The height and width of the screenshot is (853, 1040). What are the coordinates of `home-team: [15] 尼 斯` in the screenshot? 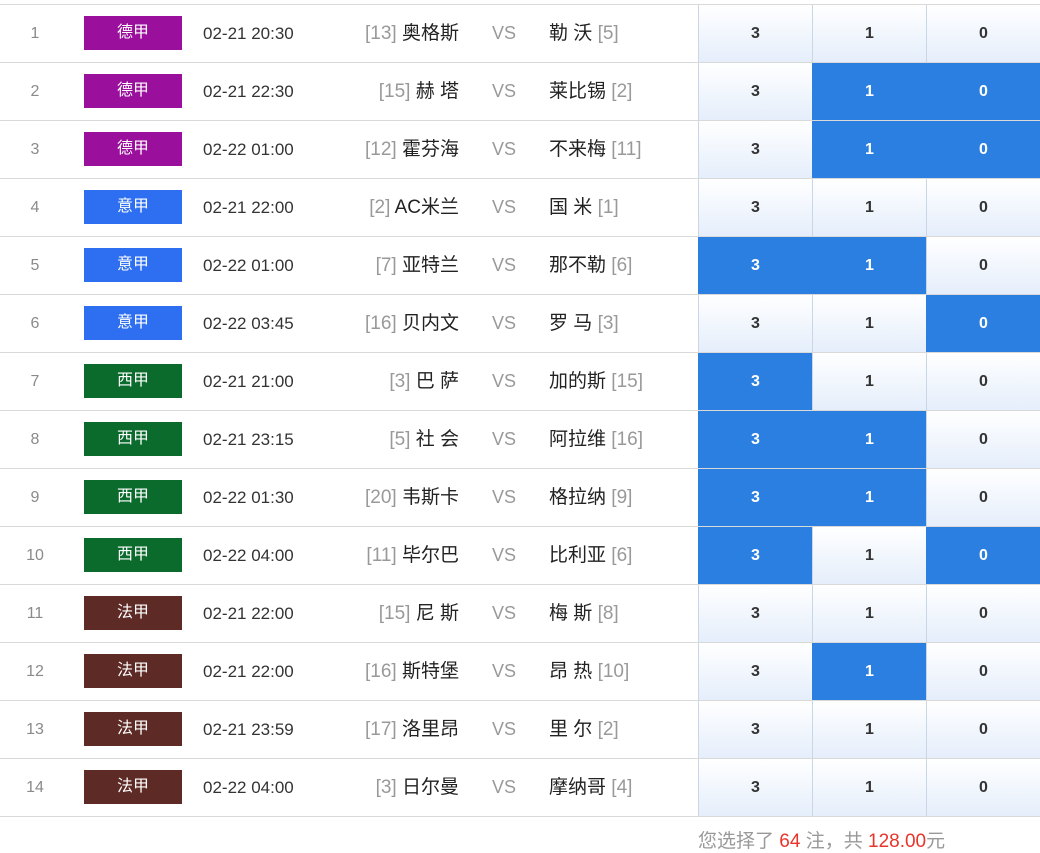 It's located at (389, 613).